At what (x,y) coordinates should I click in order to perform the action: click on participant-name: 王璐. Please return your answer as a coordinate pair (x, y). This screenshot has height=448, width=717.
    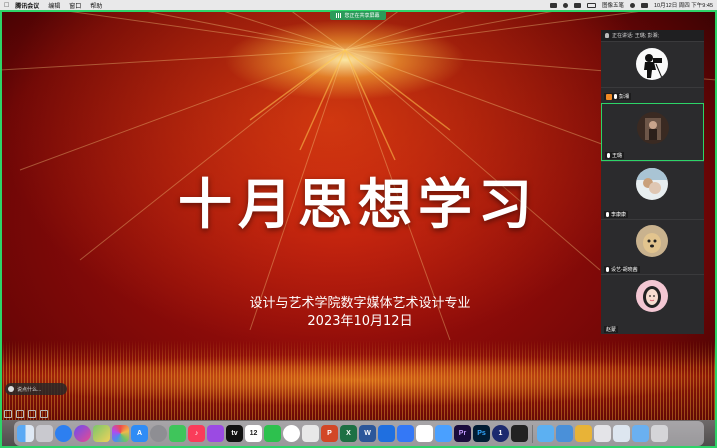
    Looking at the image, I should click on (617, 156).